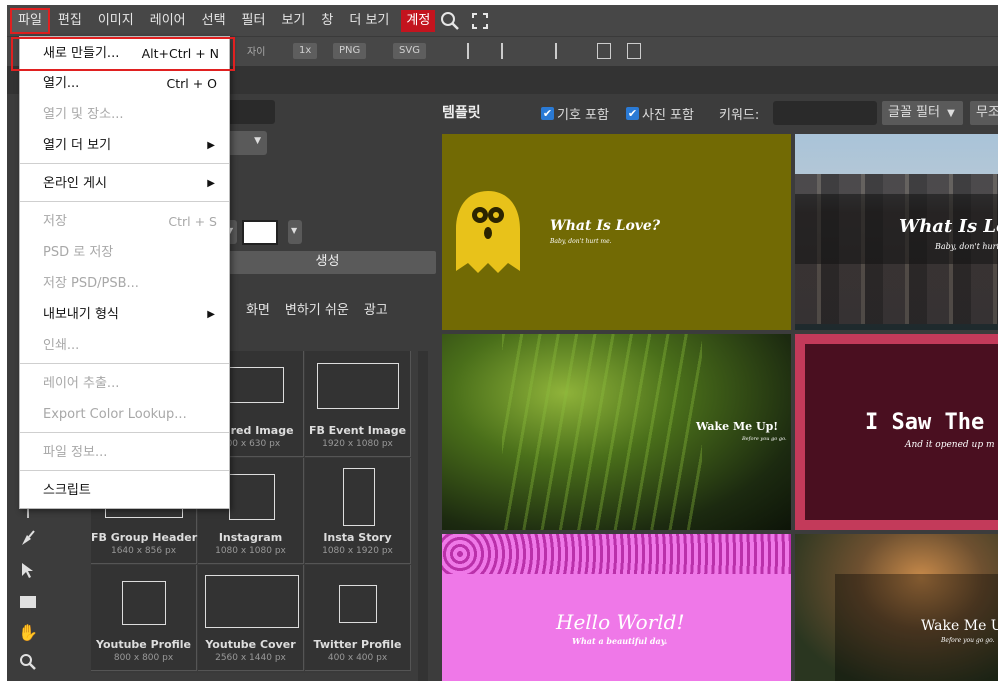 The height and width of the screenshot is (681, 998). What do you see at coordinates (966, 246) in the screenshot?
I see `tile-subtitle: Baby, don't hurt m` at bounding box center [966, 246].